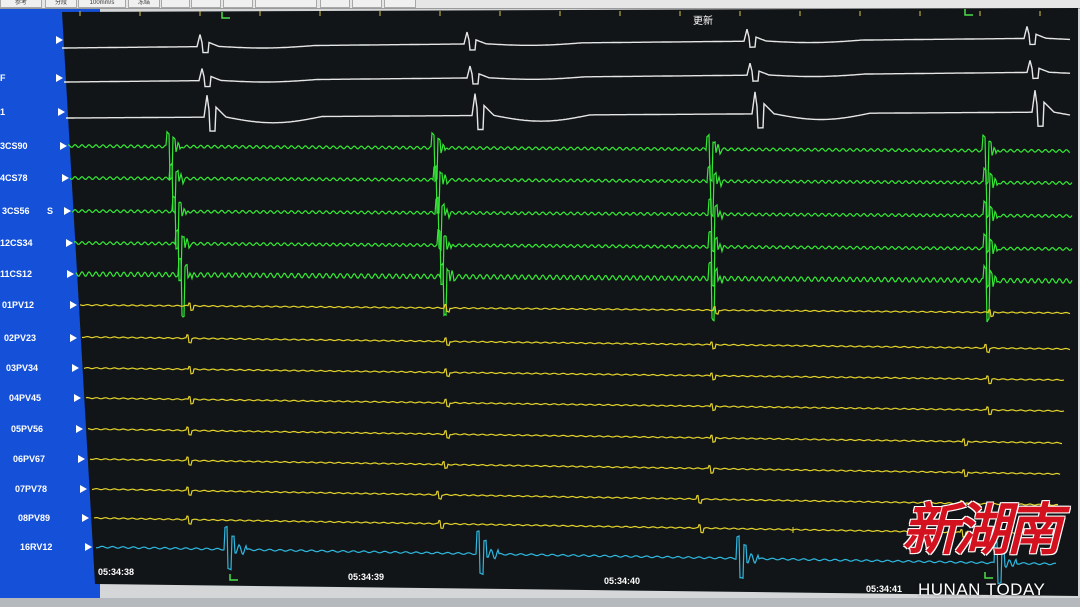  I want to click on timestamp-label: 05:34:39, so click(366, 577).